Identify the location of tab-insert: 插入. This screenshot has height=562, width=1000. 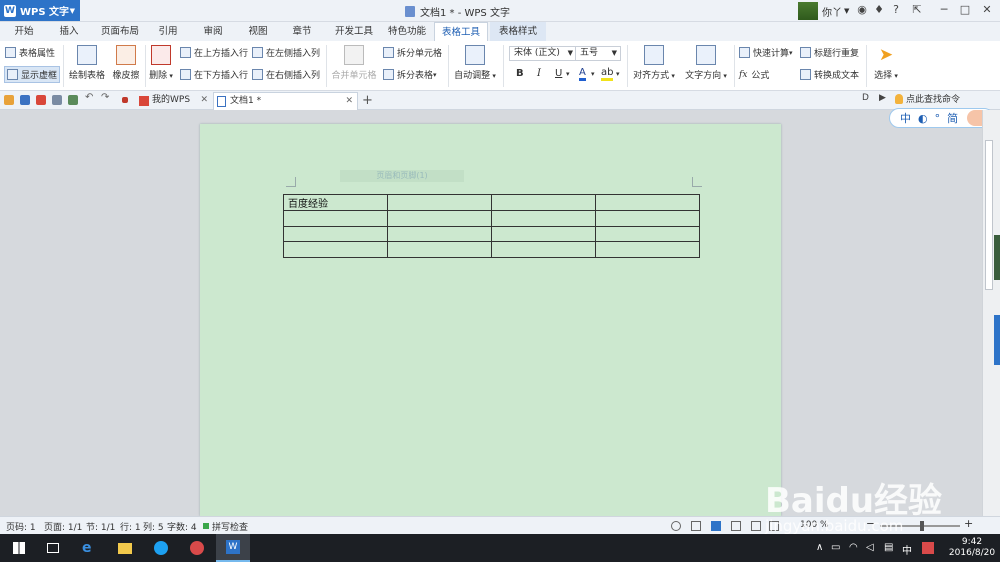
(69, 31).